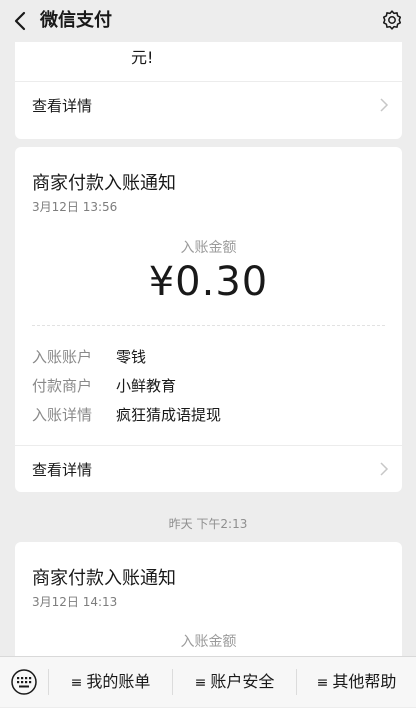  What do you see at coordinates (208, 325) in the screenshot?
I see `dashed-divider` at bounding box center [208, 325].